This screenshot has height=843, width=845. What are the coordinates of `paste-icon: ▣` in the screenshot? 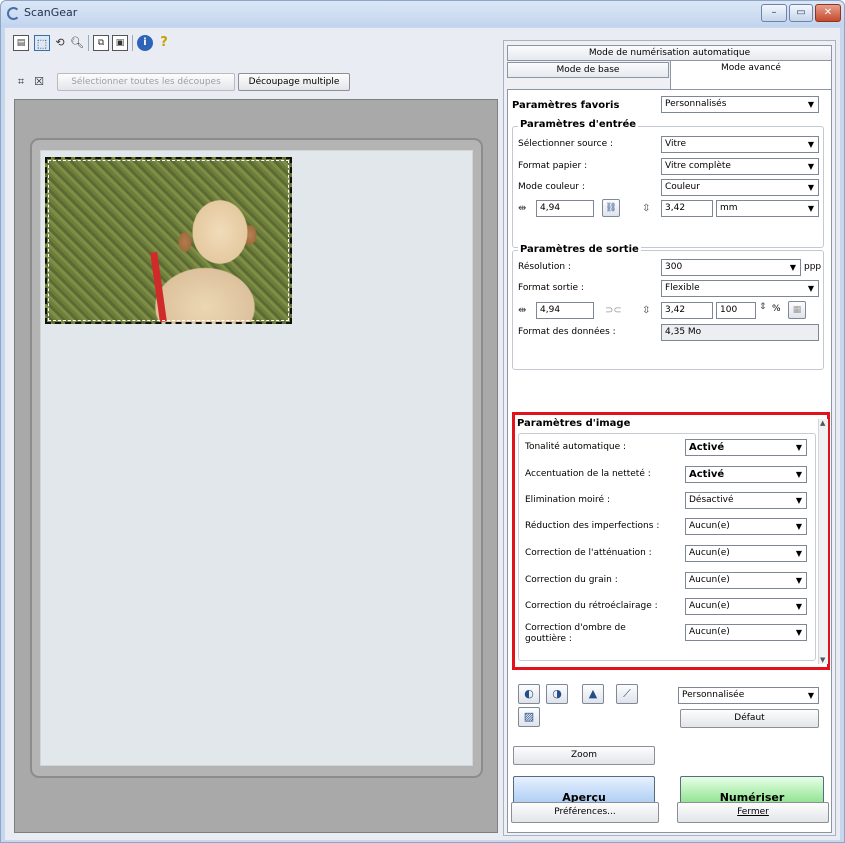 It's located at (120, 43).